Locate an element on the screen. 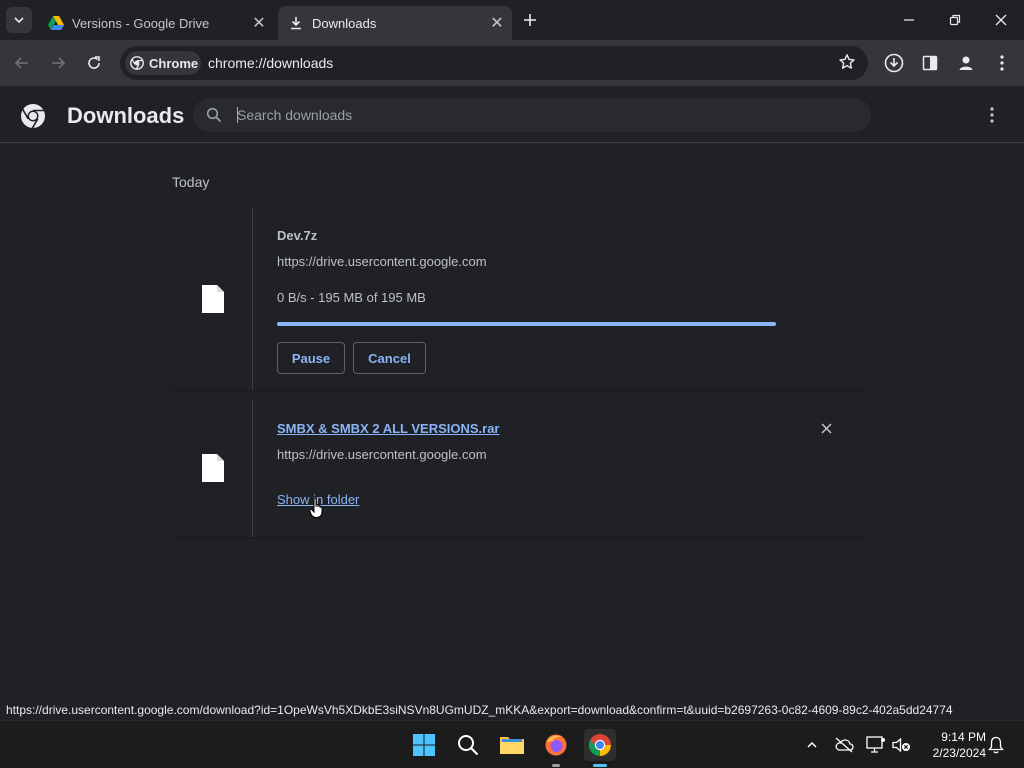  forward-button is located at coordinates (58, 63).